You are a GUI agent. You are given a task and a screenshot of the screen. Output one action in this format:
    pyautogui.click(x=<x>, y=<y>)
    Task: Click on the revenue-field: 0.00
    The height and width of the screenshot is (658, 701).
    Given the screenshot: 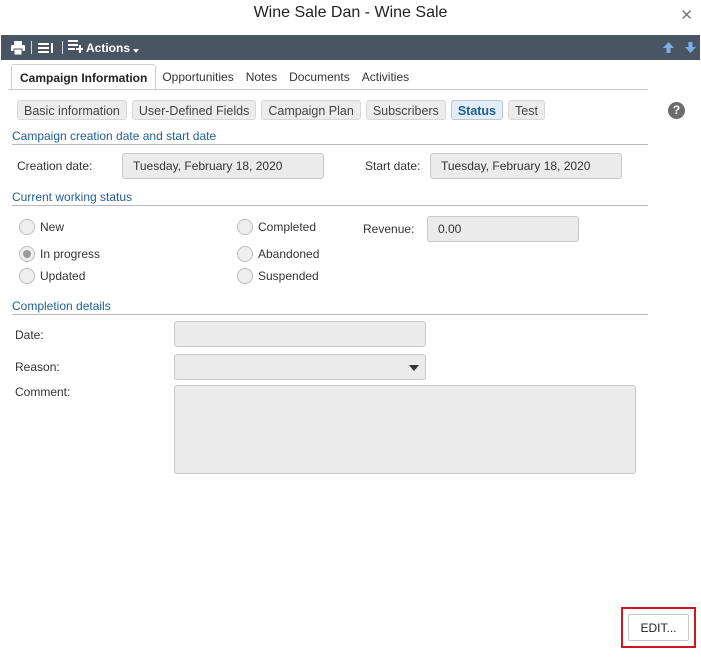 What is the action you would take?
    pyautogui.click(x=503, y=229)
    